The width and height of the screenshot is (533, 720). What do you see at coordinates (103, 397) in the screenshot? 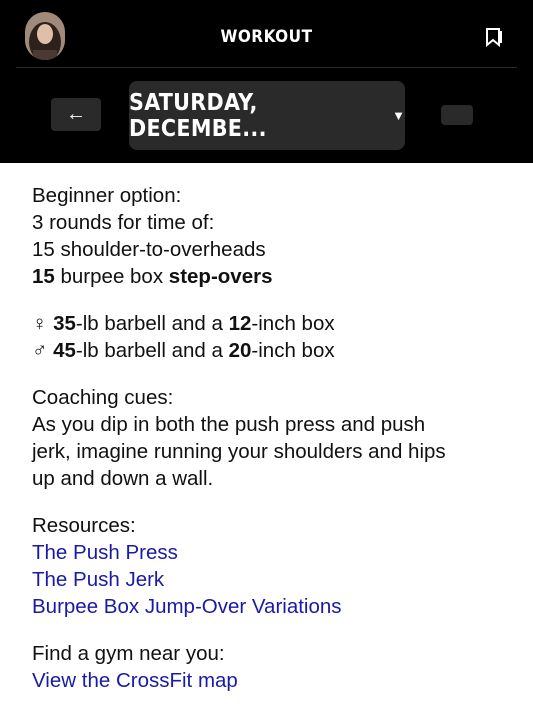
I see `coaching-heading: Coaching cues:` at bounding box center [103, 397].